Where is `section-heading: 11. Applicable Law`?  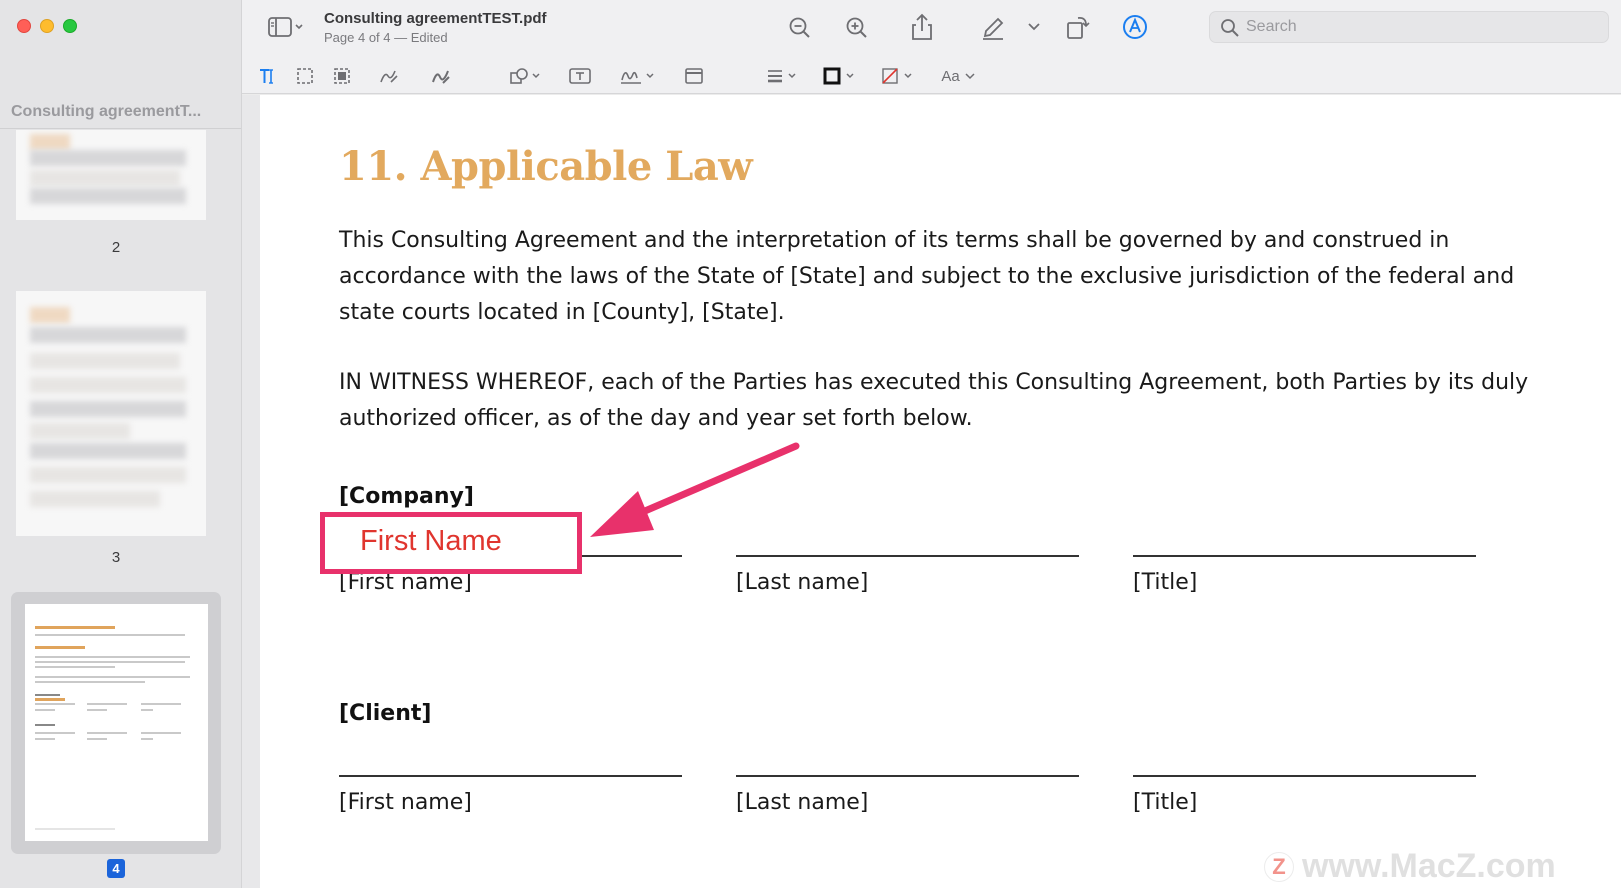
section-heading: 11. Applicable Law is located at coordinates (546, 166).